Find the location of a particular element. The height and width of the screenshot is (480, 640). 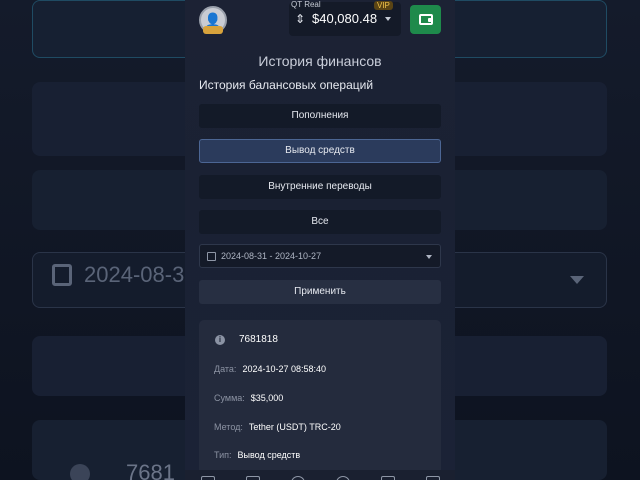

transaction-row-amount: Сумма: $35,000 is located at coordinates (248, 398).